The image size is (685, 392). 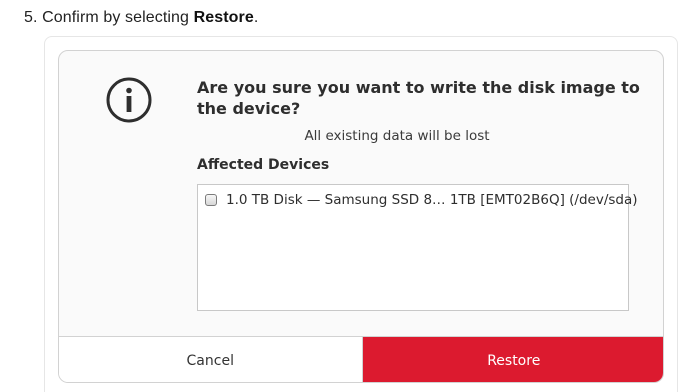 What do you see at coordinates (223, 17) in the screenshot?
I see `instruction-emphasis: Restore` at bounding box center [223, 17].